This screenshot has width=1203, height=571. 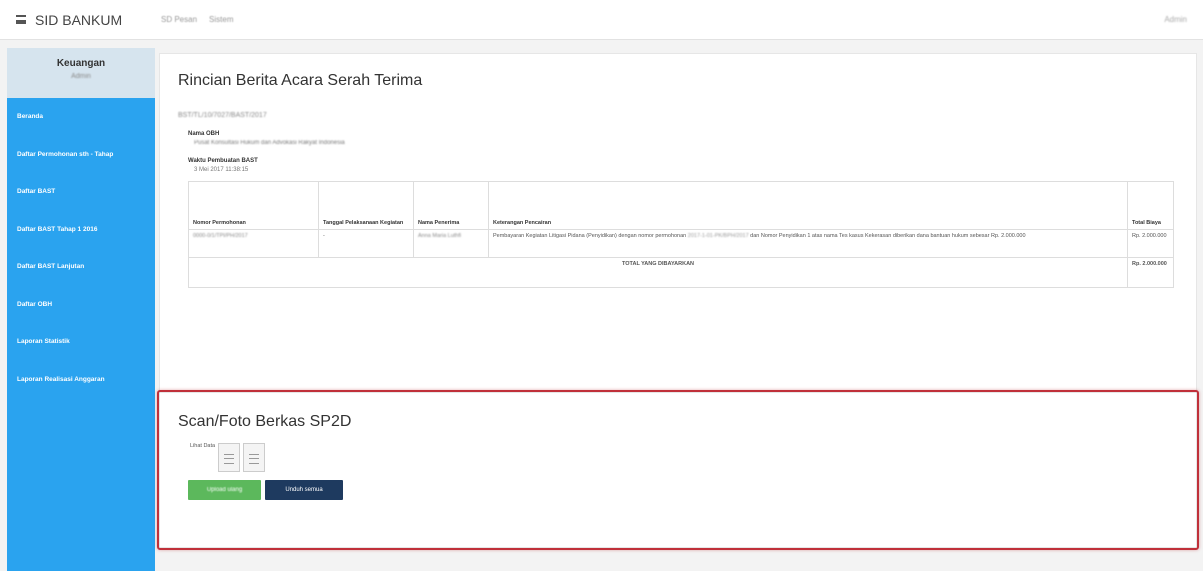 What do you see at coordinates (1175, 19) in the screenshot?
I see `user-menu: Admin` at bounding box center [1175, 19].